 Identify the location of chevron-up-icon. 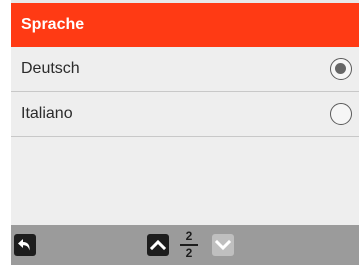
(158, 245).